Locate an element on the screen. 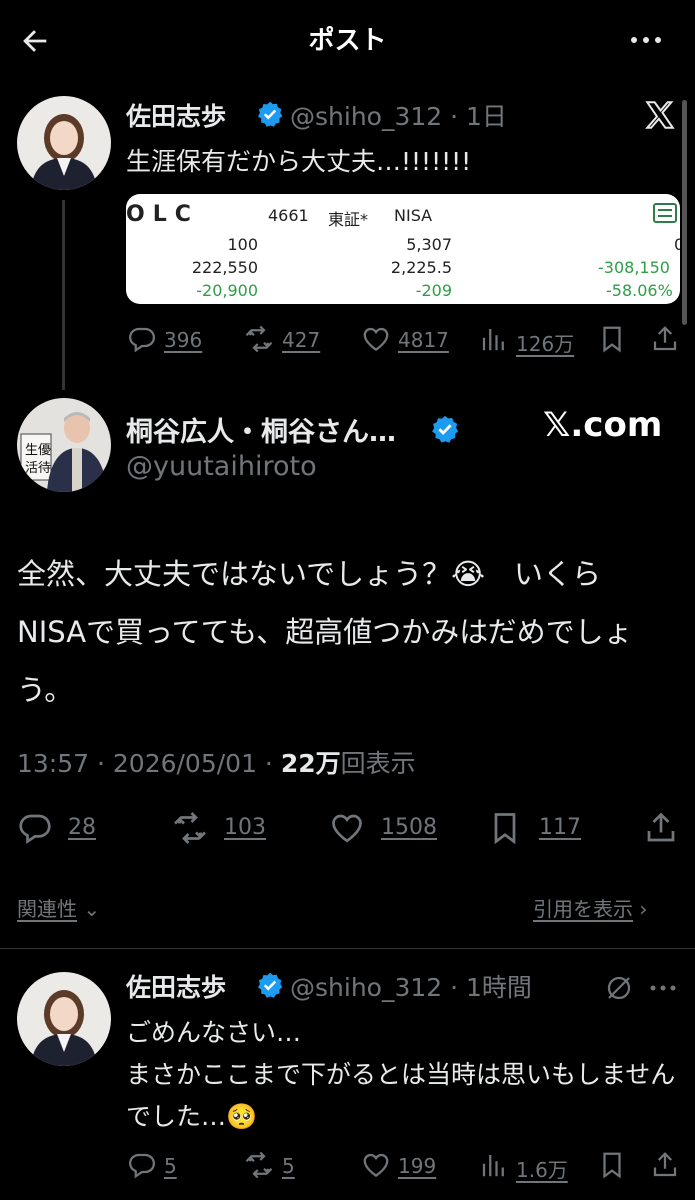  view-label: 回表示 is located at coordinates (378, 763).